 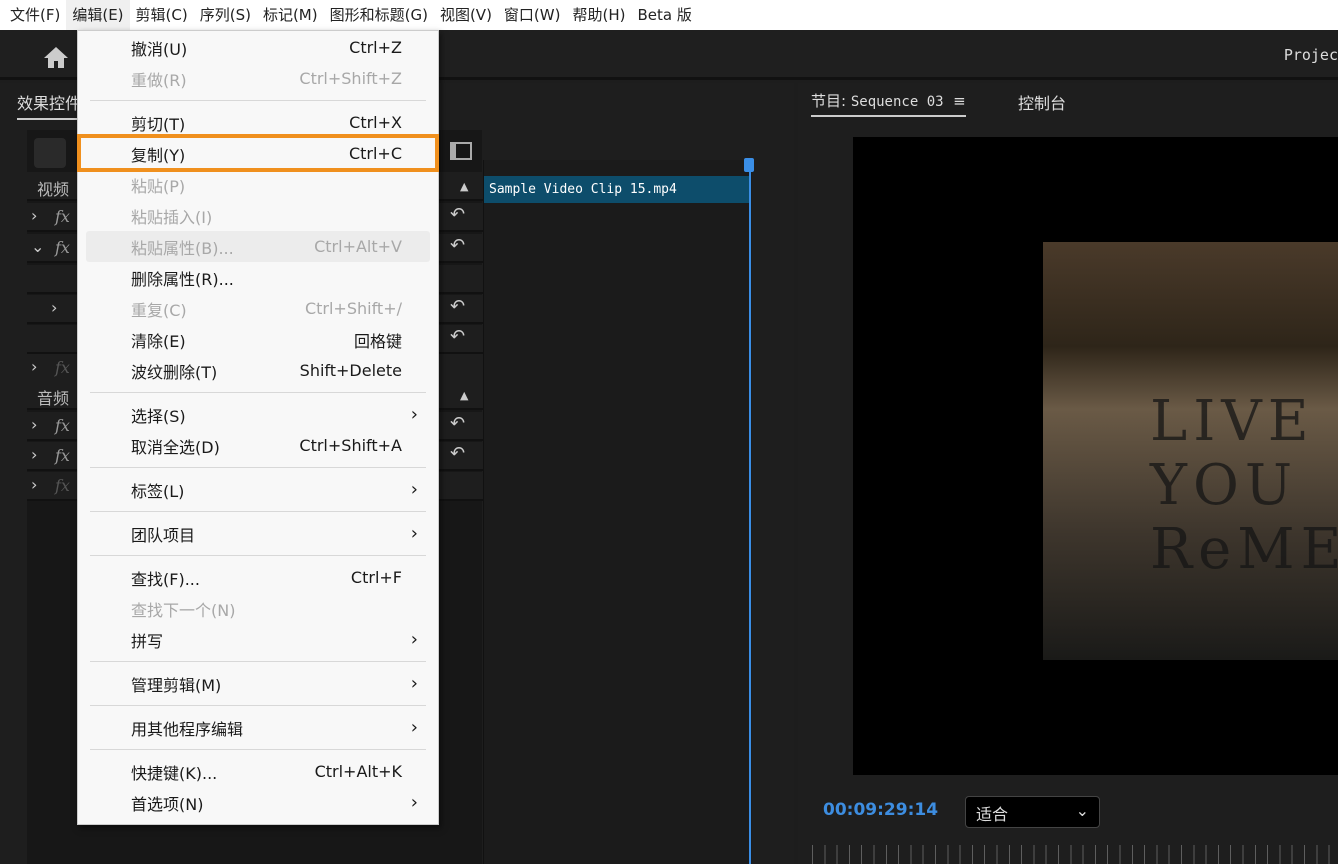 I want to click on menu-icon: ≡, so click(x=957, y=101).